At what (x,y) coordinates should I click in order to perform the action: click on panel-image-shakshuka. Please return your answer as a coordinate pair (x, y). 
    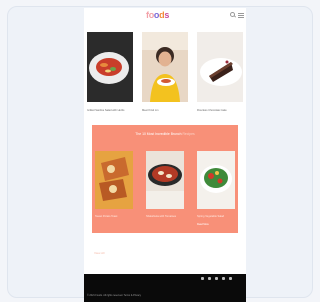
    Looking at the image, I should click on (165, 180).